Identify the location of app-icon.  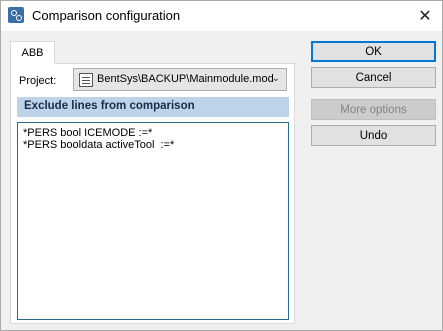
(16, 15).